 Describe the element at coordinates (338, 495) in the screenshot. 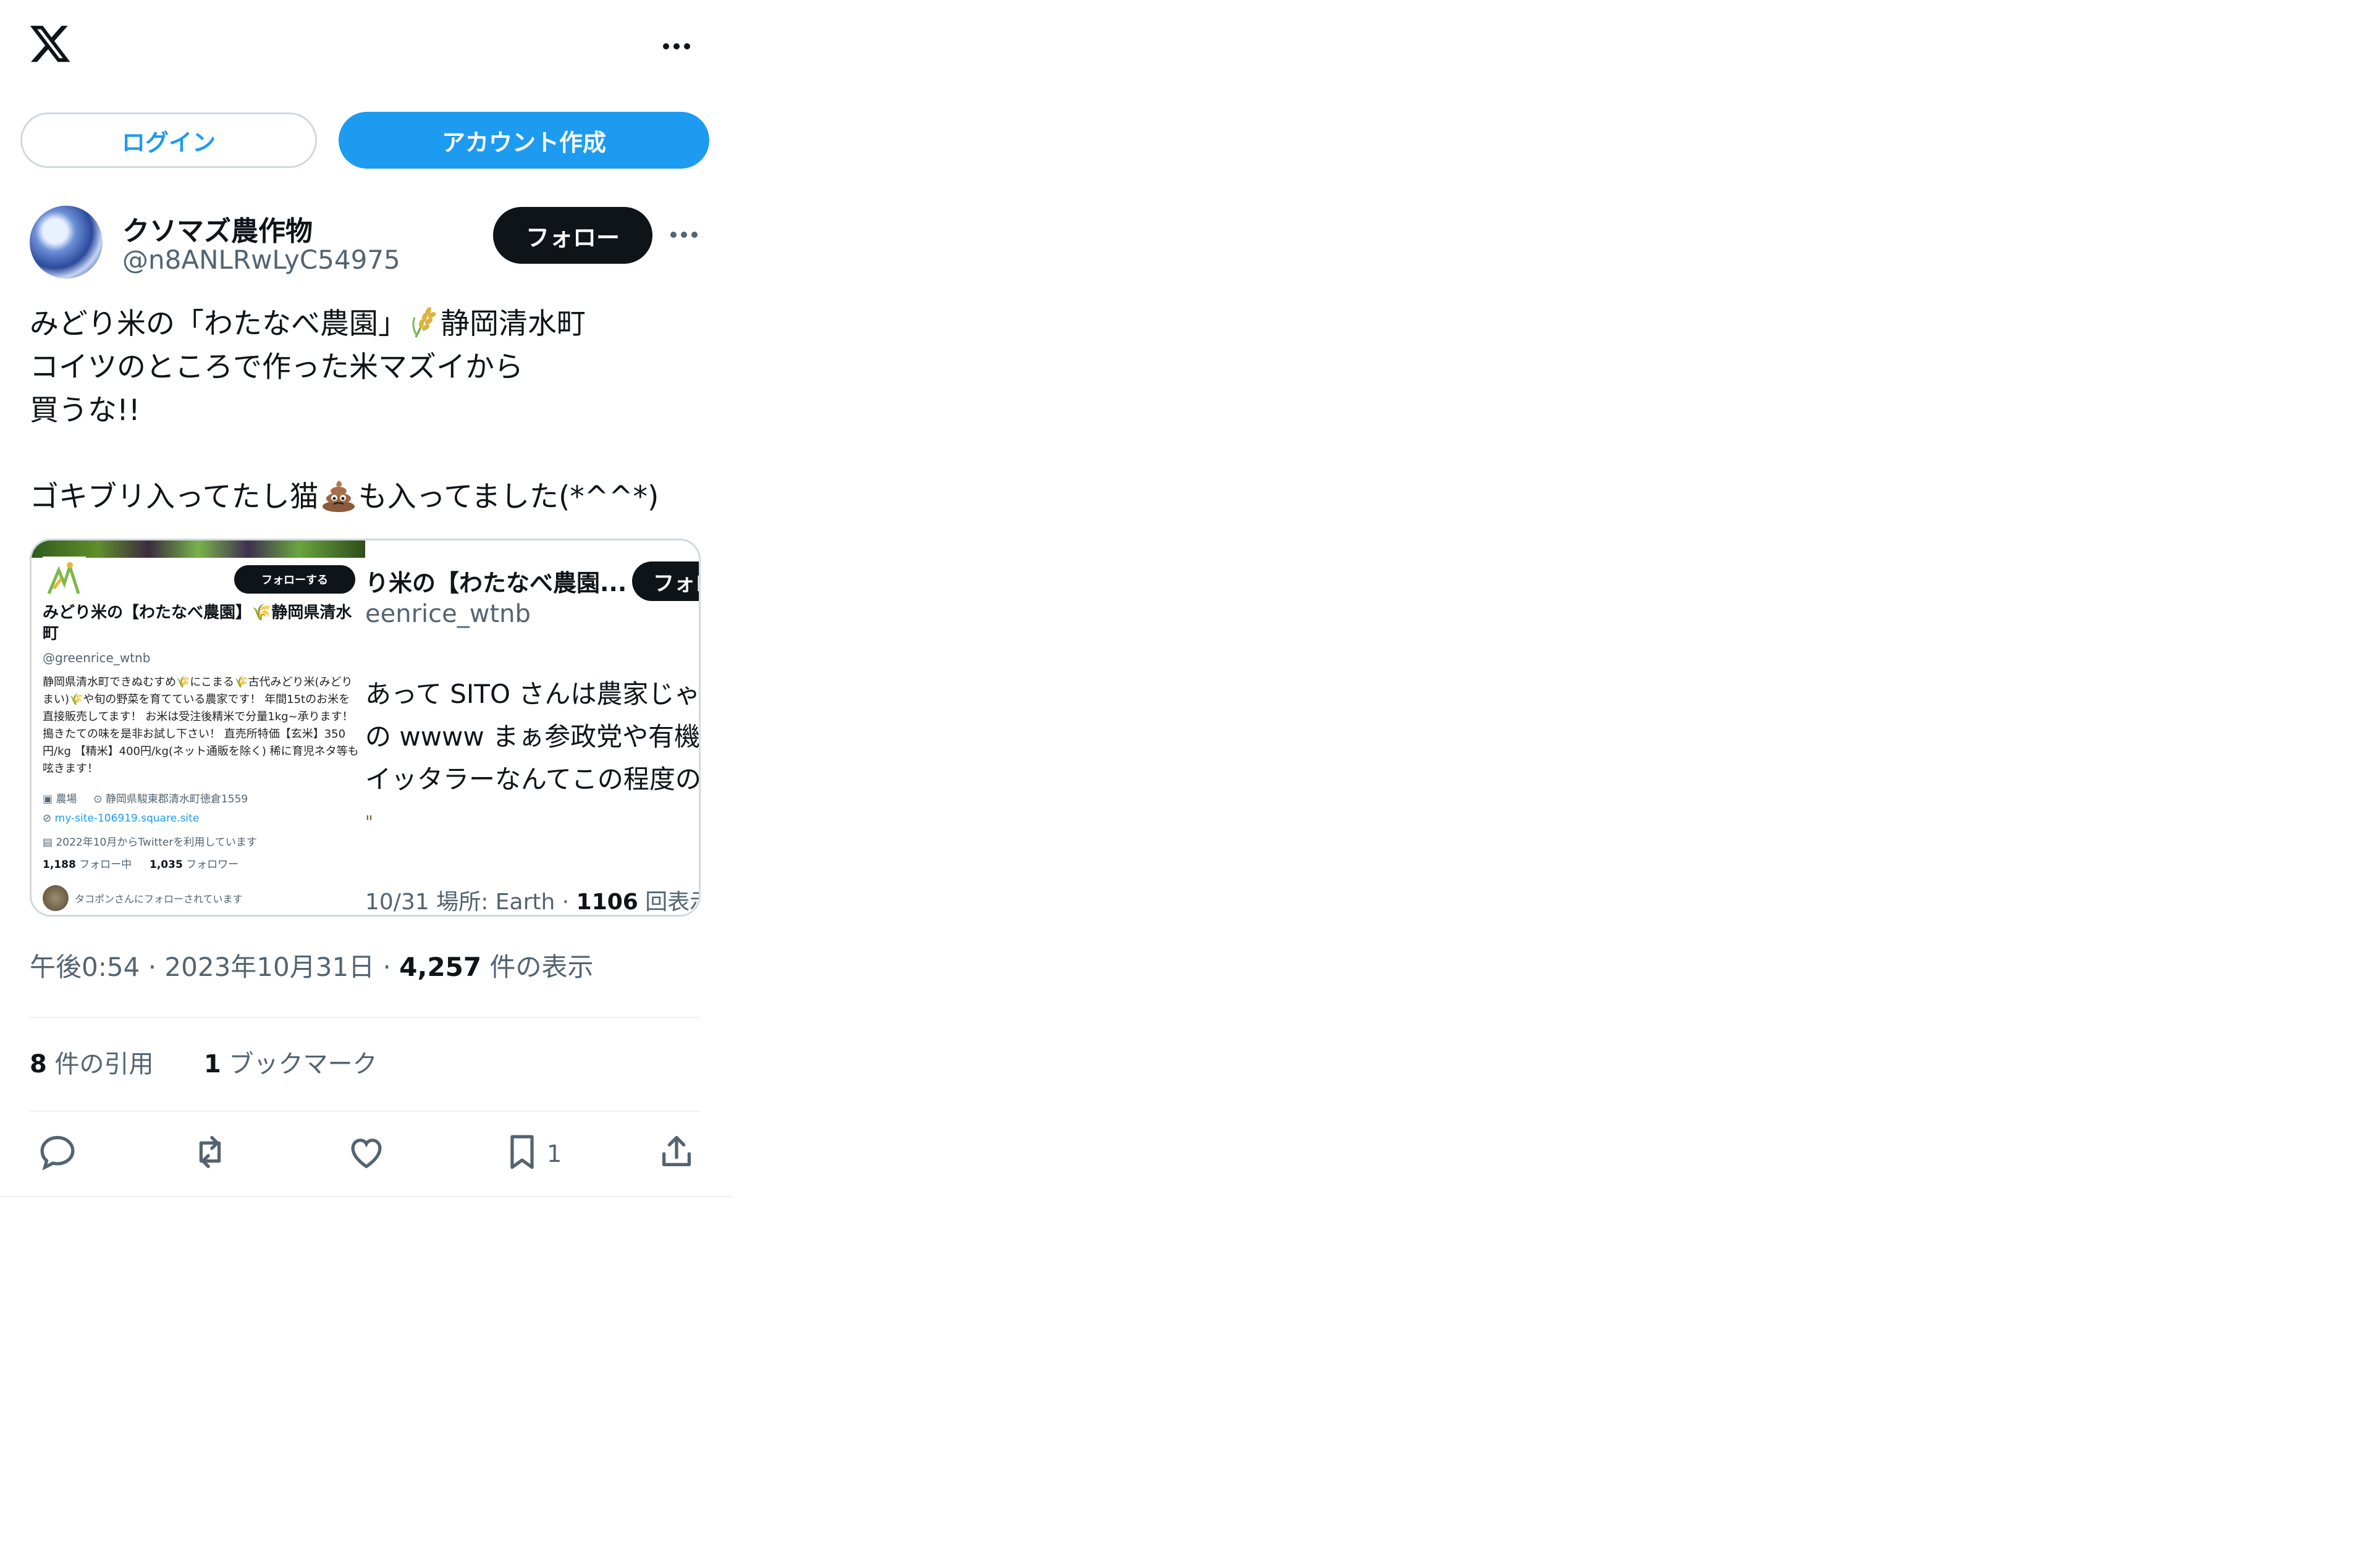

I see `poo-emoji-icon` at that location.